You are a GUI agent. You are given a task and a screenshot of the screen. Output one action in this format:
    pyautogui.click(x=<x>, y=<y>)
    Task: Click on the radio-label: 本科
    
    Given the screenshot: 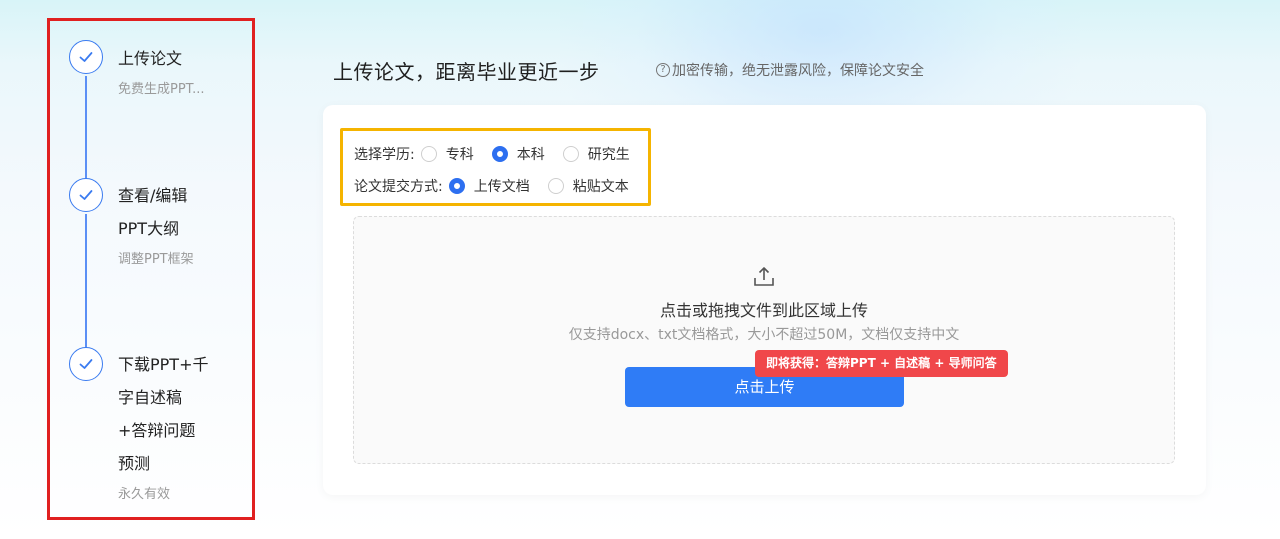 What is the action you would take?
    pyautogui.click(x=530, y=155)
    